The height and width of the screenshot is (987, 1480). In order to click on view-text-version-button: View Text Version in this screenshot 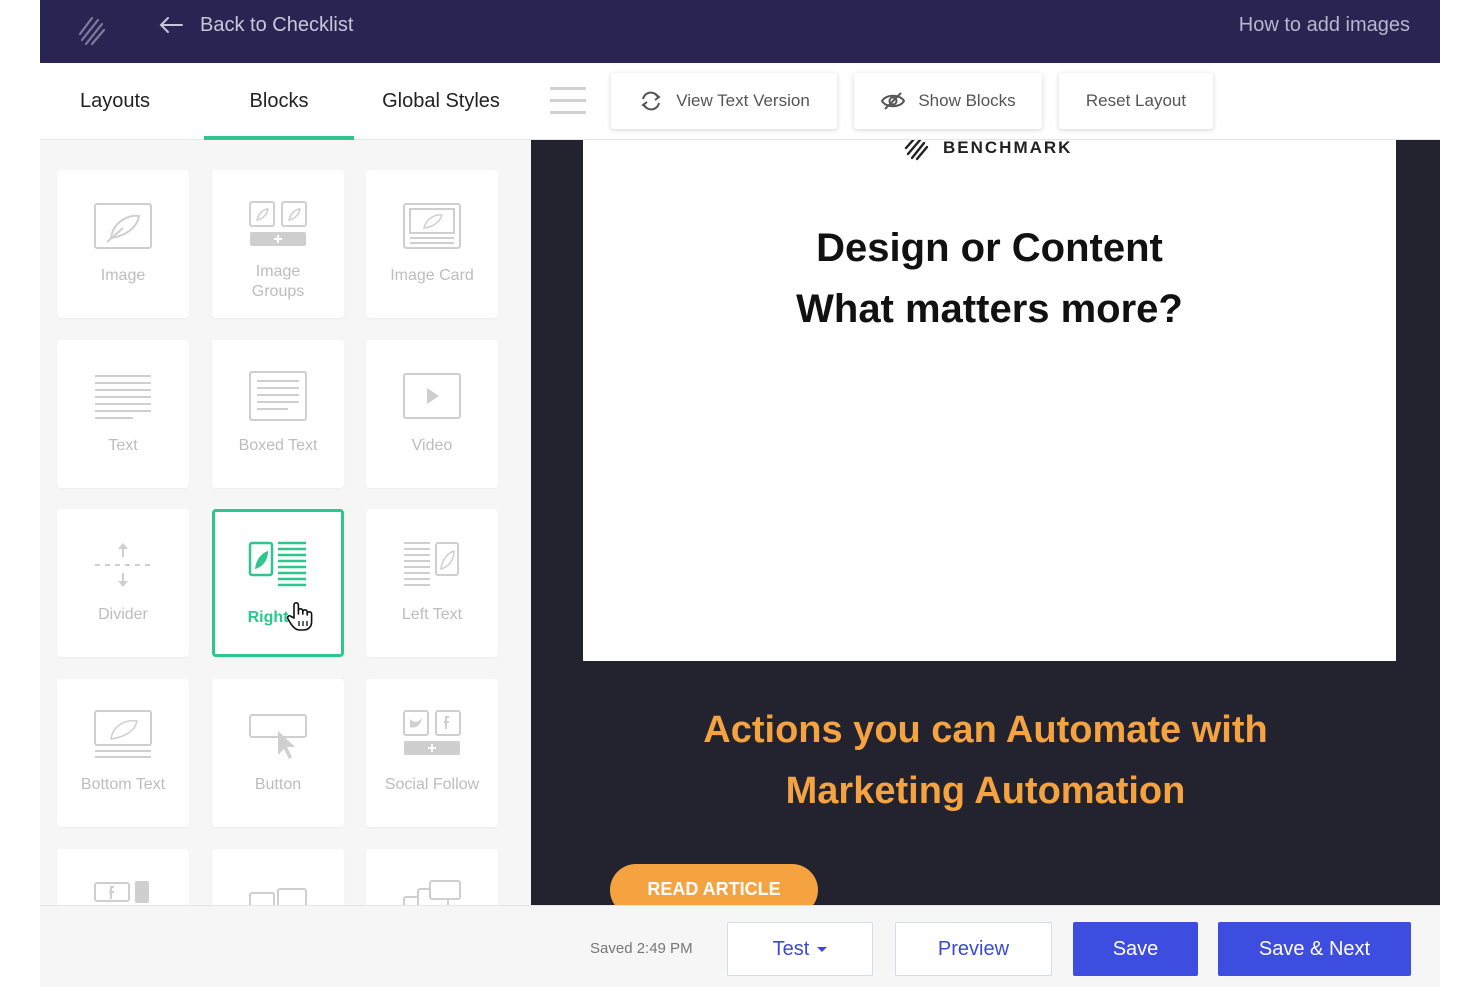, I will do `click(724, 101)`.